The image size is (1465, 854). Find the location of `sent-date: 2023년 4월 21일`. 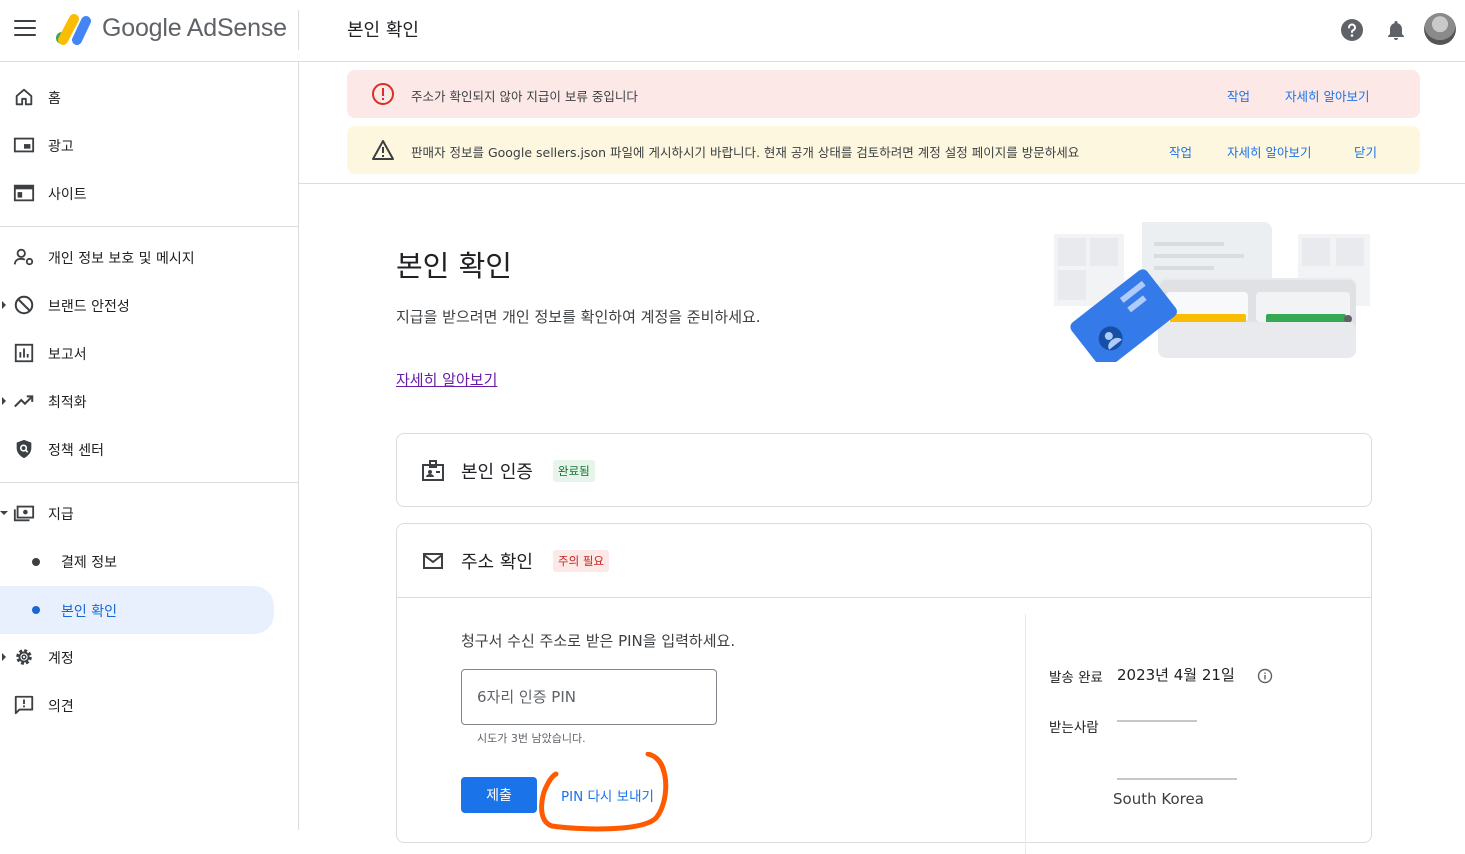

sent-date: 2023년 4월 21일 is located at coordinates (1176, 675).